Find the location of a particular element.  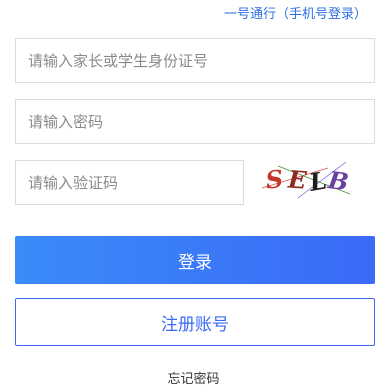

captcha-image: S E L B is located at coordinates (306, 180).